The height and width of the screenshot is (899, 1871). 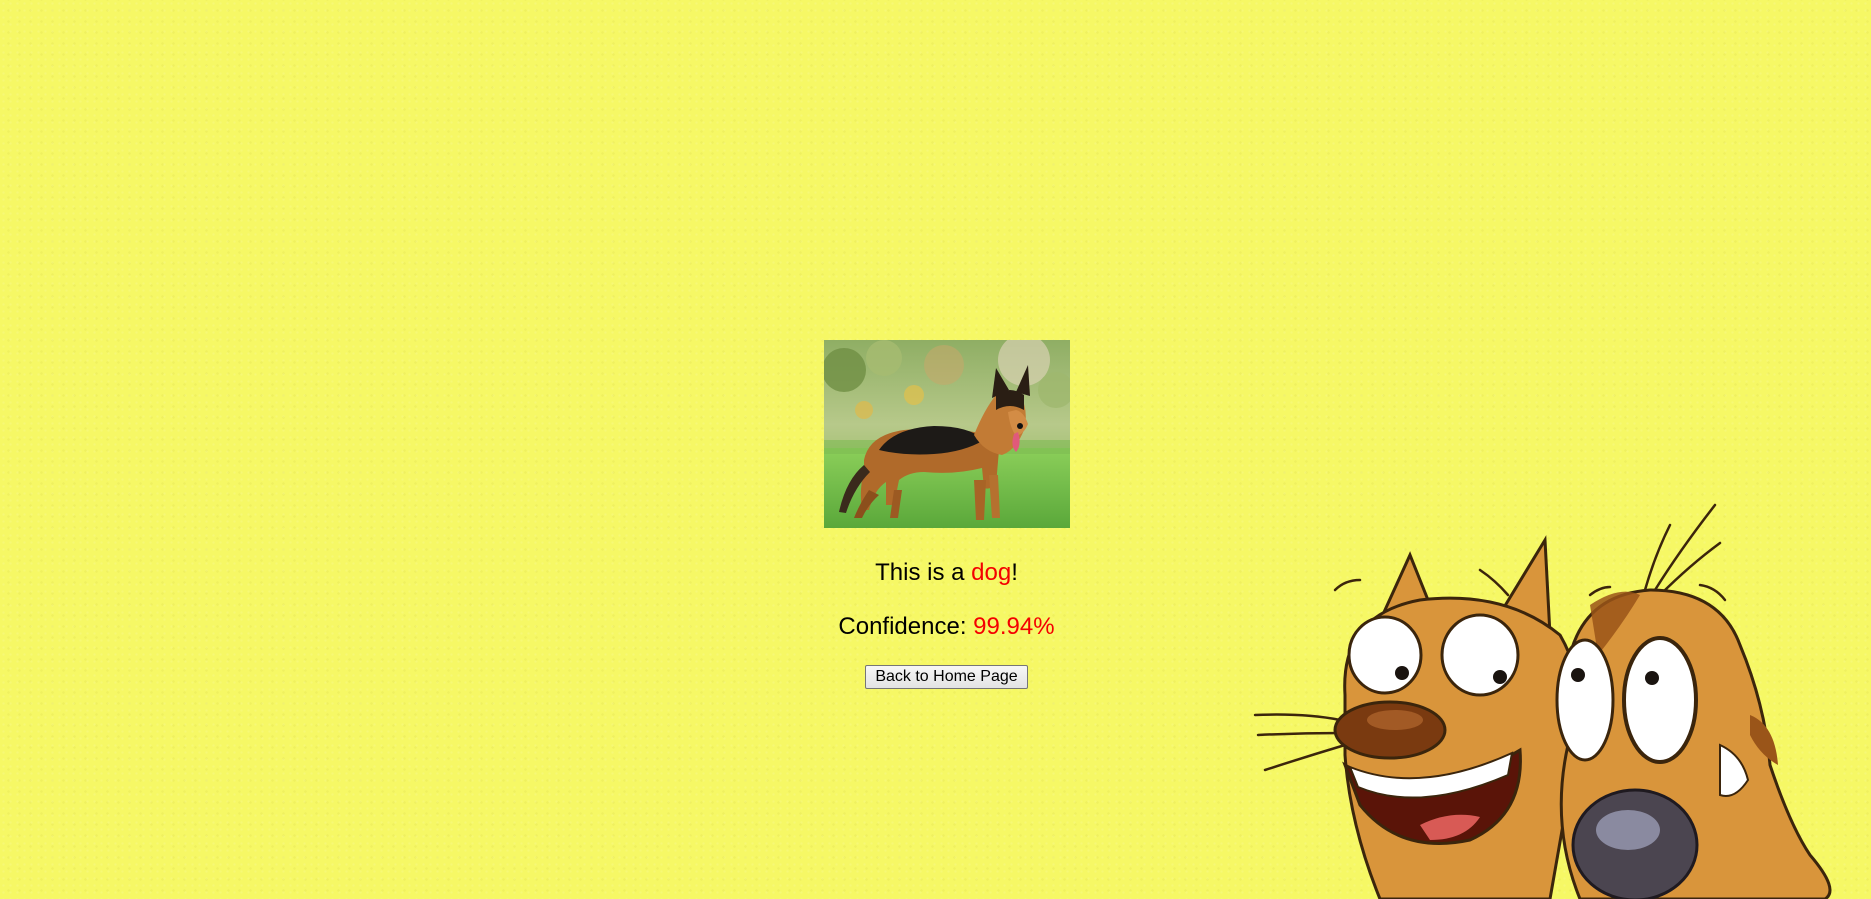 I want to click on dog-photo, so click(x=946, y=434).